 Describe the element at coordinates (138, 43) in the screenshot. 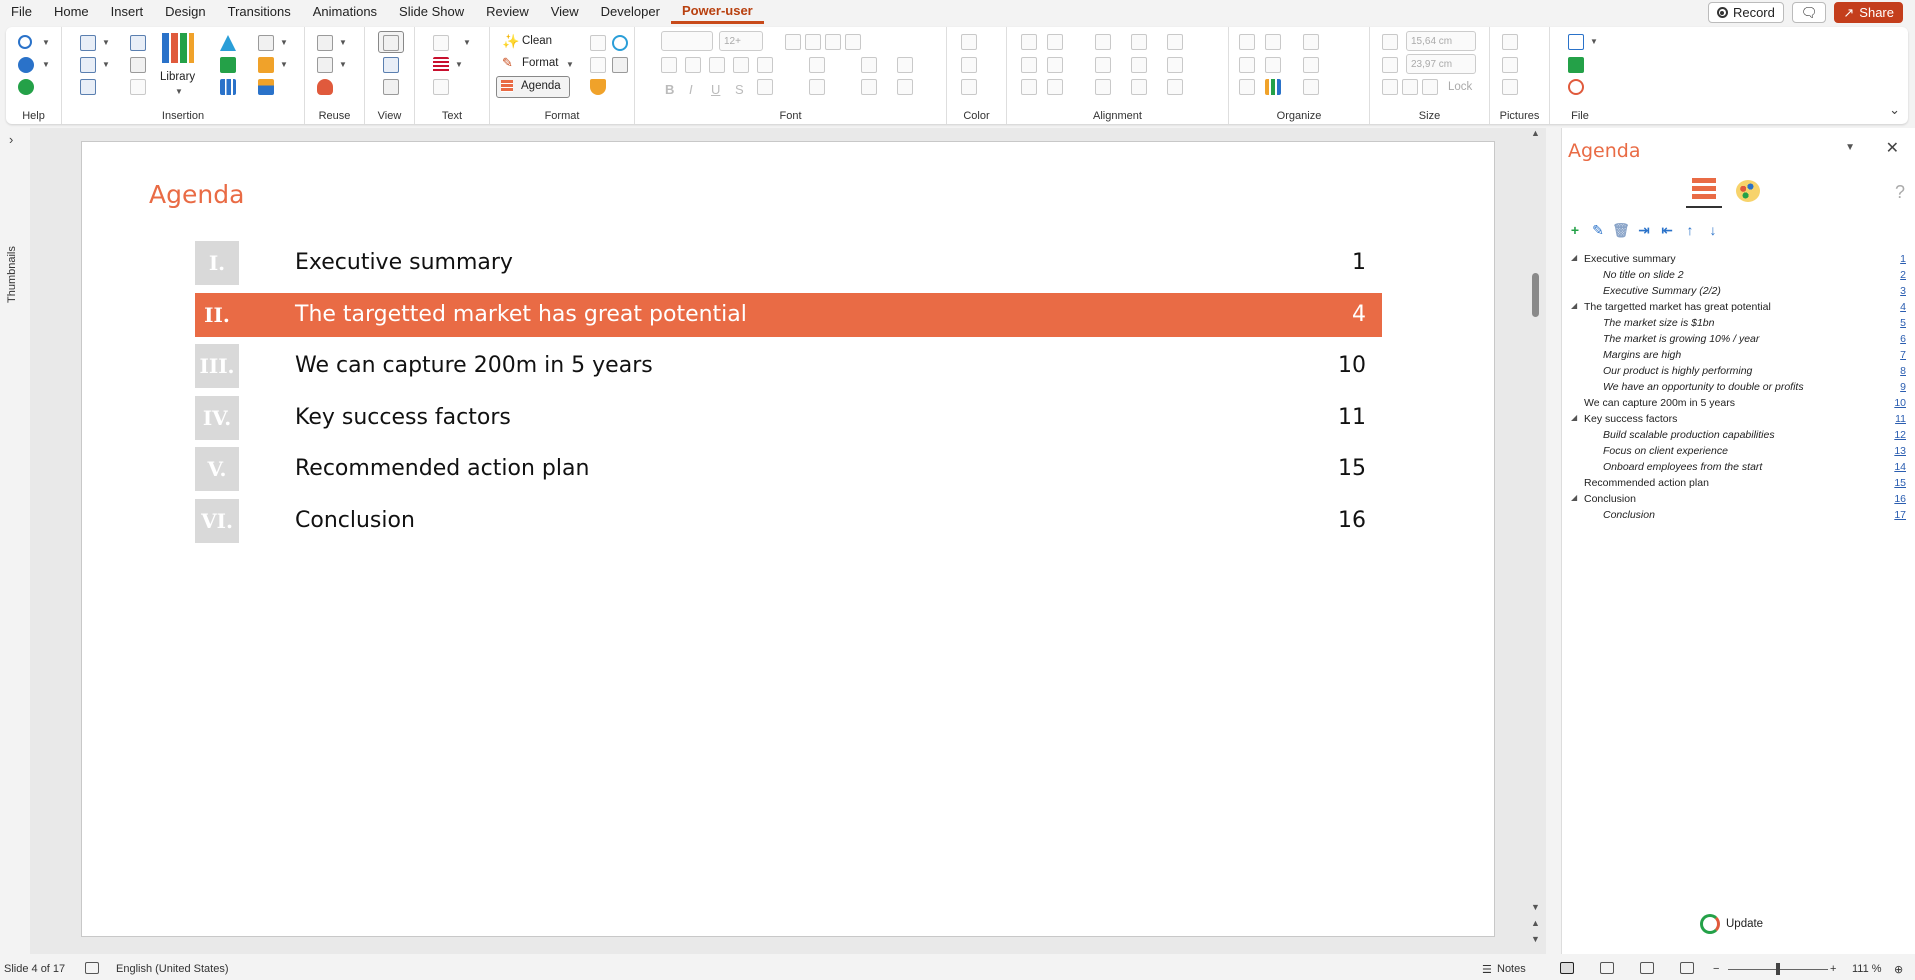

I see `insert-slide-icon` at that location.